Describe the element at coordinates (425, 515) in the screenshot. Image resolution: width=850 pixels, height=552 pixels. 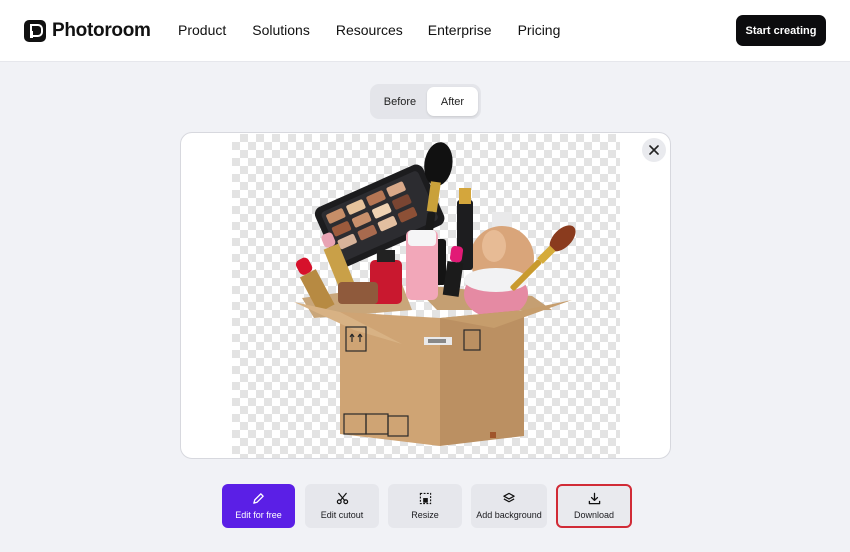
I see `resize-label: Resize` at that location.